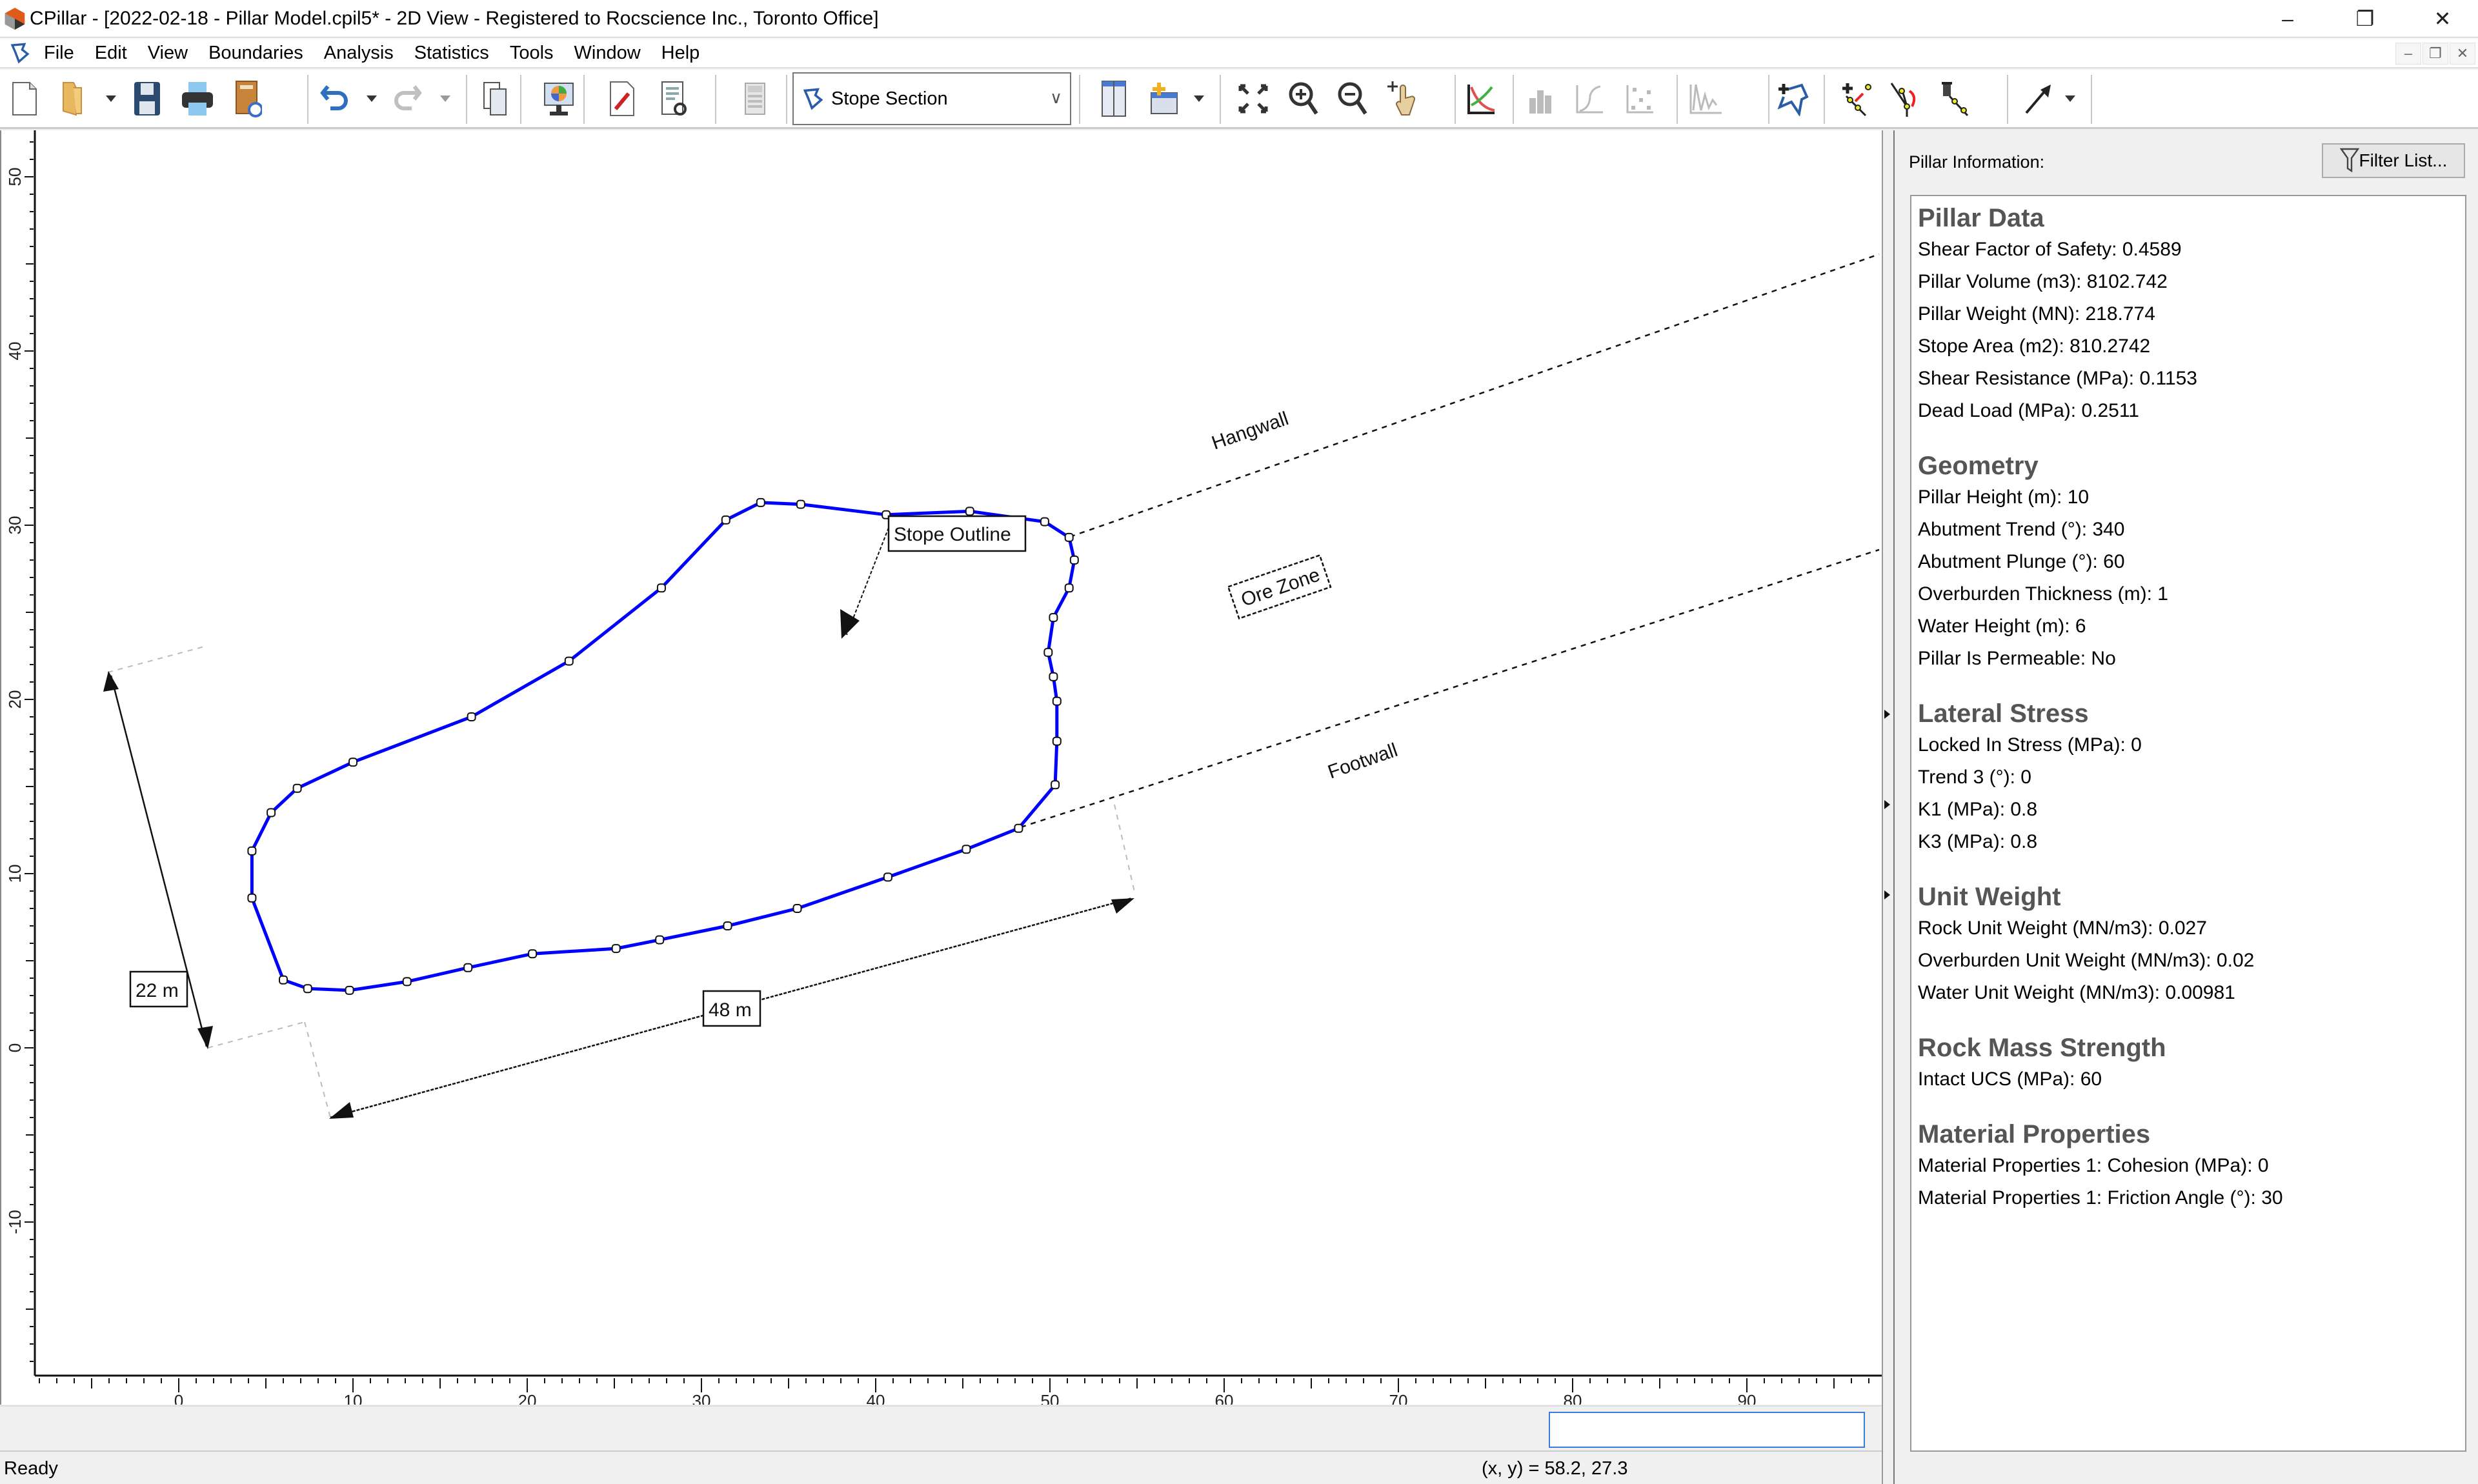 The height and width of the screenshot is (1484, 2478). What do you see at coordinates (1590, 98) in the screenshot?
I see `cumulative-plot-button` at bounding box center [1590, 98].